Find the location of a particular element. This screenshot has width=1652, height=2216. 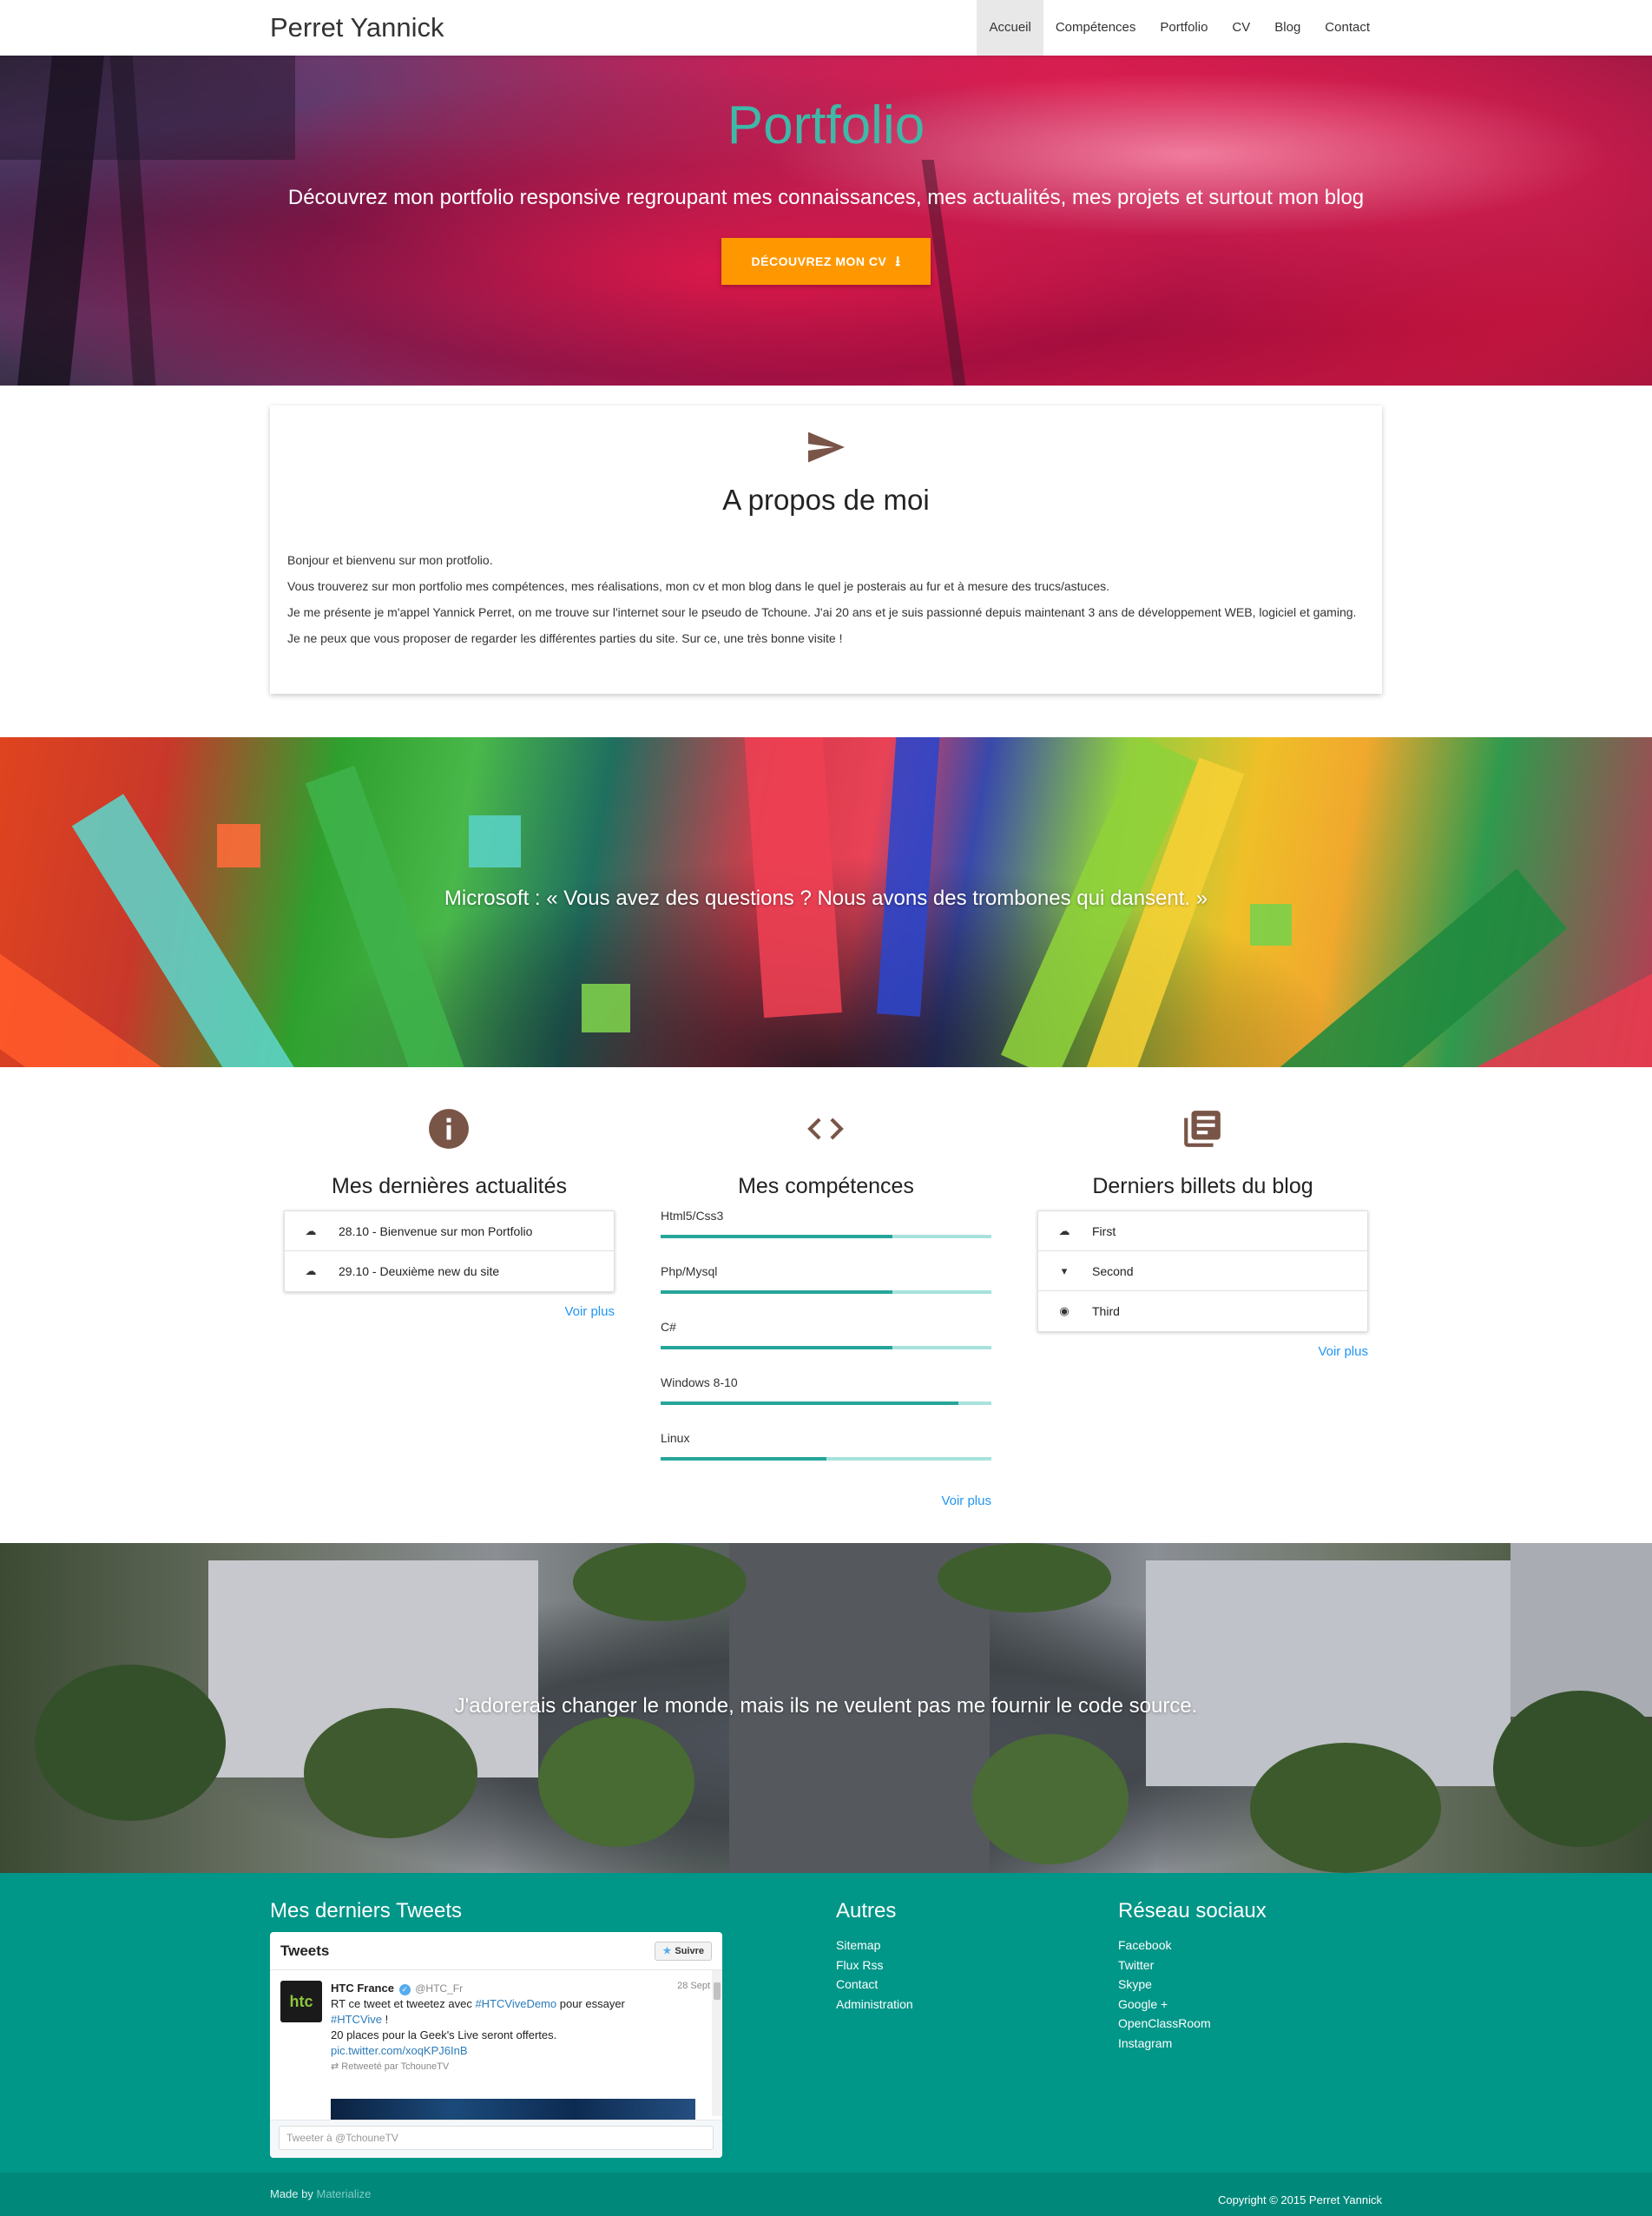

brand-logo: Perret Yannick is located at coordinates (357, 27).